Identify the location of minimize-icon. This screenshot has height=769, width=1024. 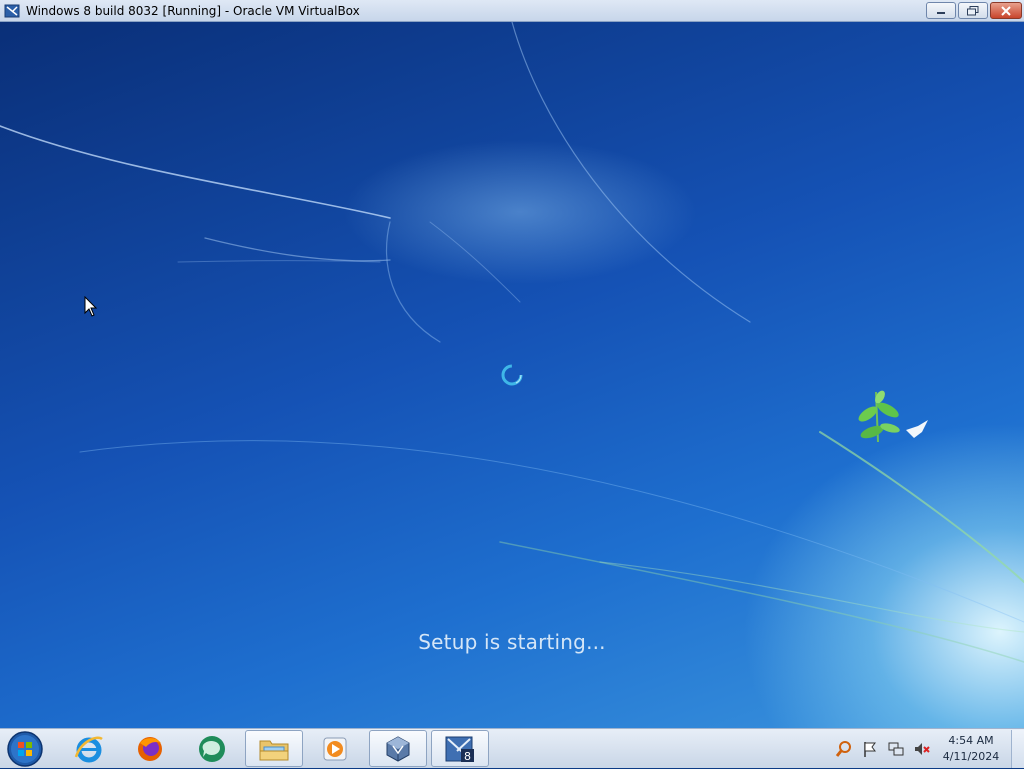
(941, 12).